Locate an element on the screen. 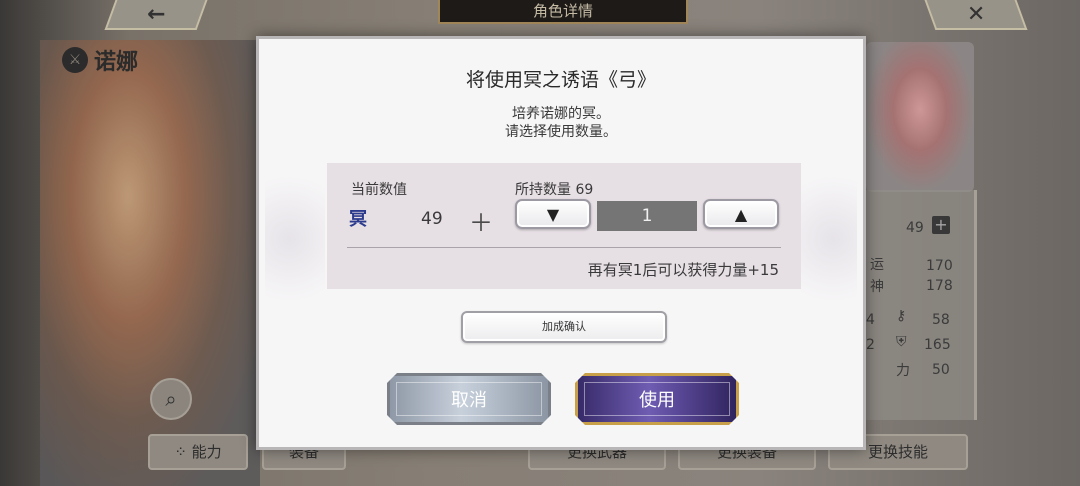 The width and height of the screenshot is (1080, 486). increase-button: ▲ is located at coordinates (741, 214).